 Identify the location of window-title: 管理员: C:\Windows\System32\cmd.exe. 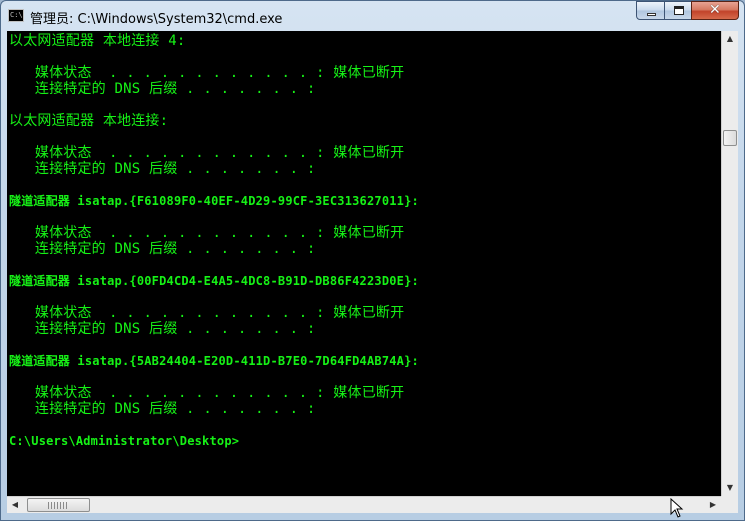
(156, 19).